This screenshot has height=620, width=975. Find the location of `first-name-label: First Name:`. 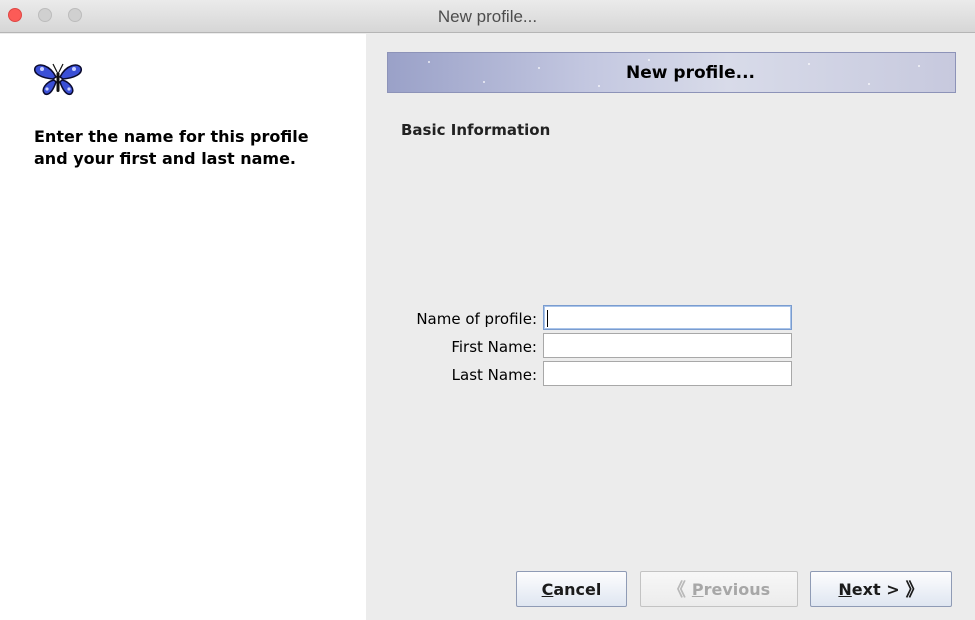

first-name-label: First Name: is located at coordinates (494, 347).